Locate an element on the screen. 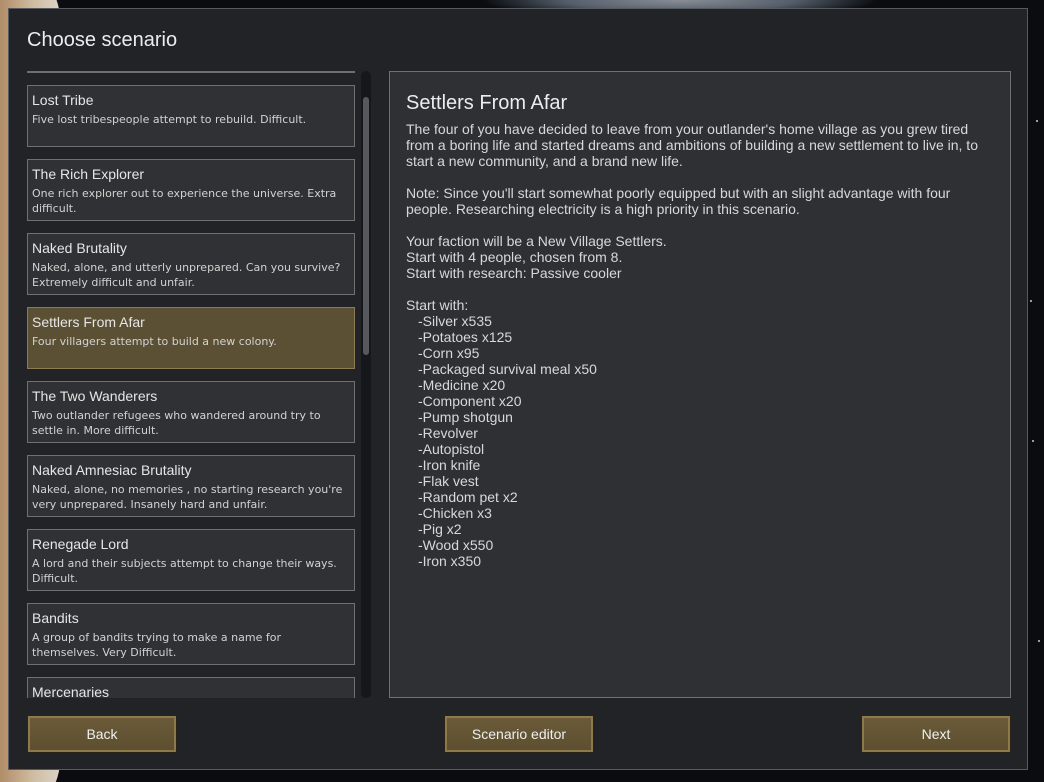 This screenshot has width=1044, height=782. scenario-detail-title: Settlers From Afar is located at coordinates (487, 103).